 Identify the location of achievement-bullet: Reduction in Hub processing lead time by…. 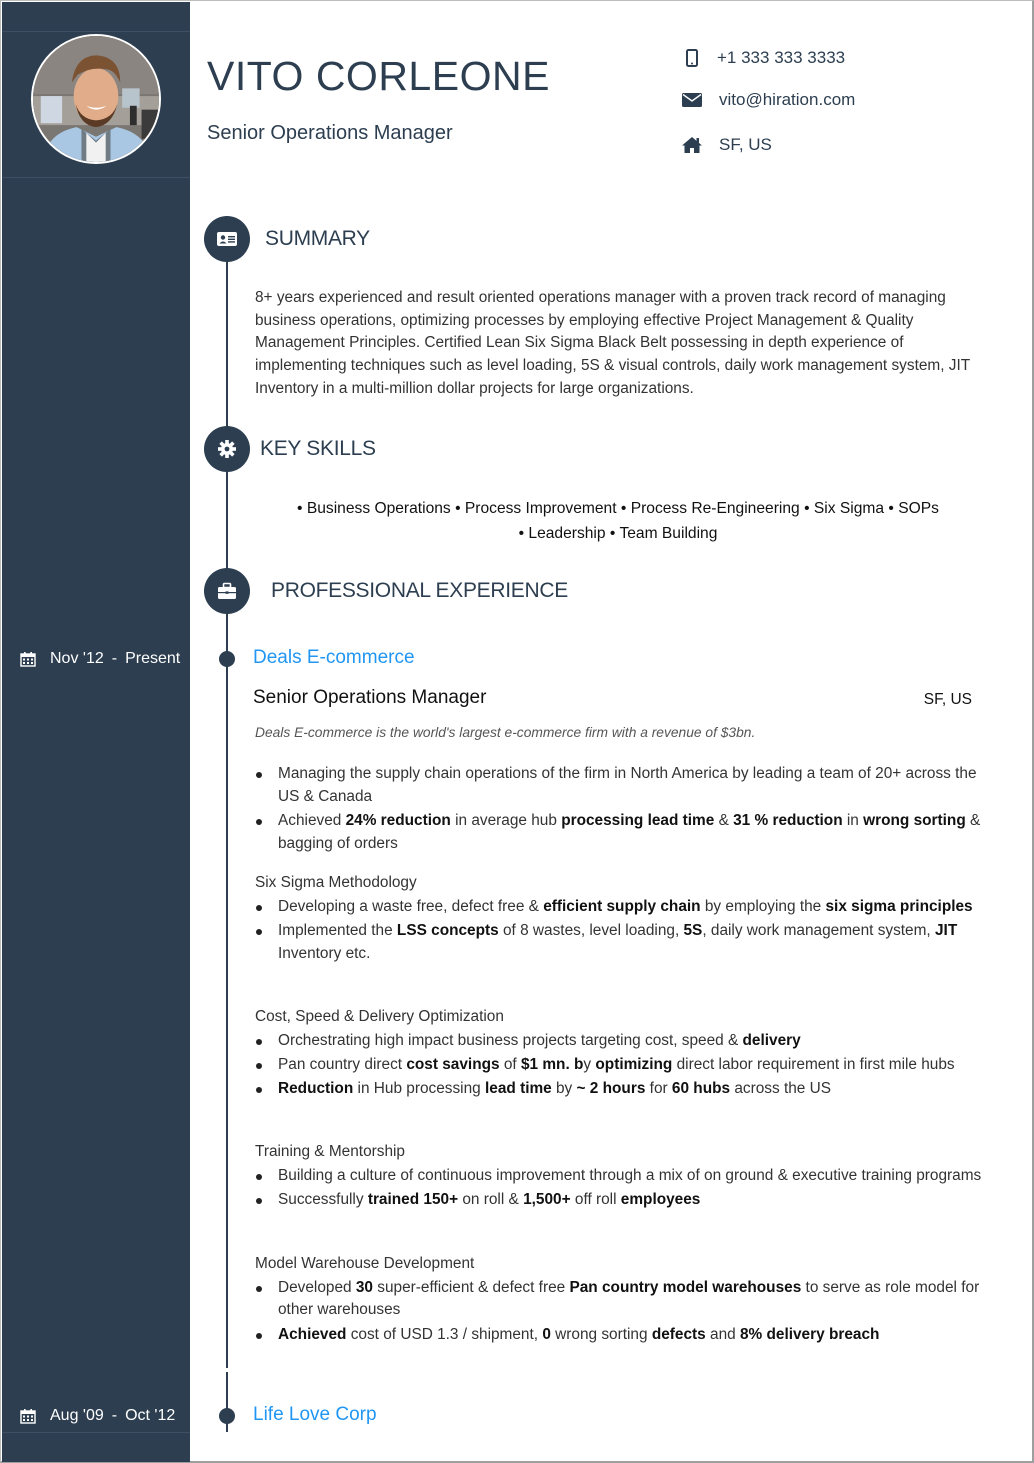
(620, 1089).